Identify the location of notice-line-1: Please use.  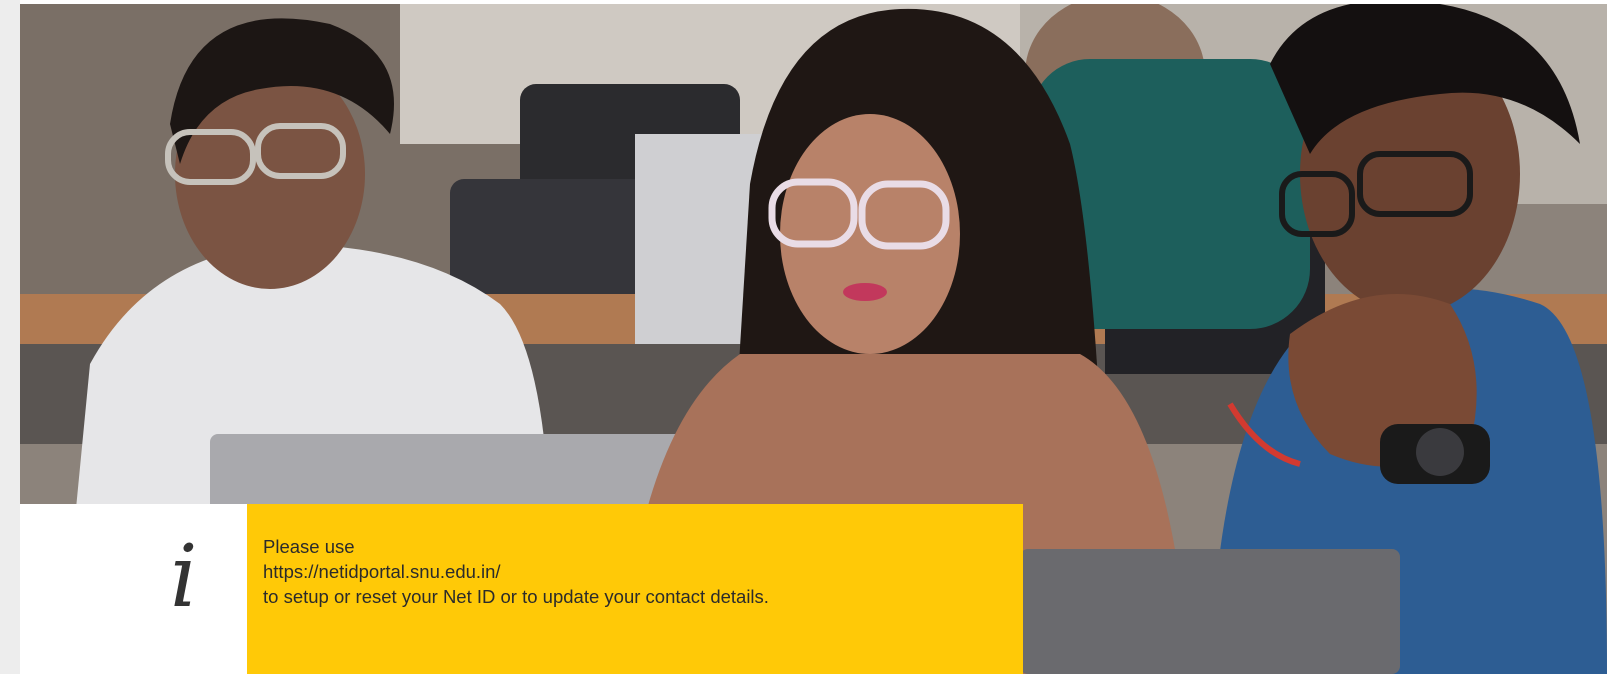
(309, 546).